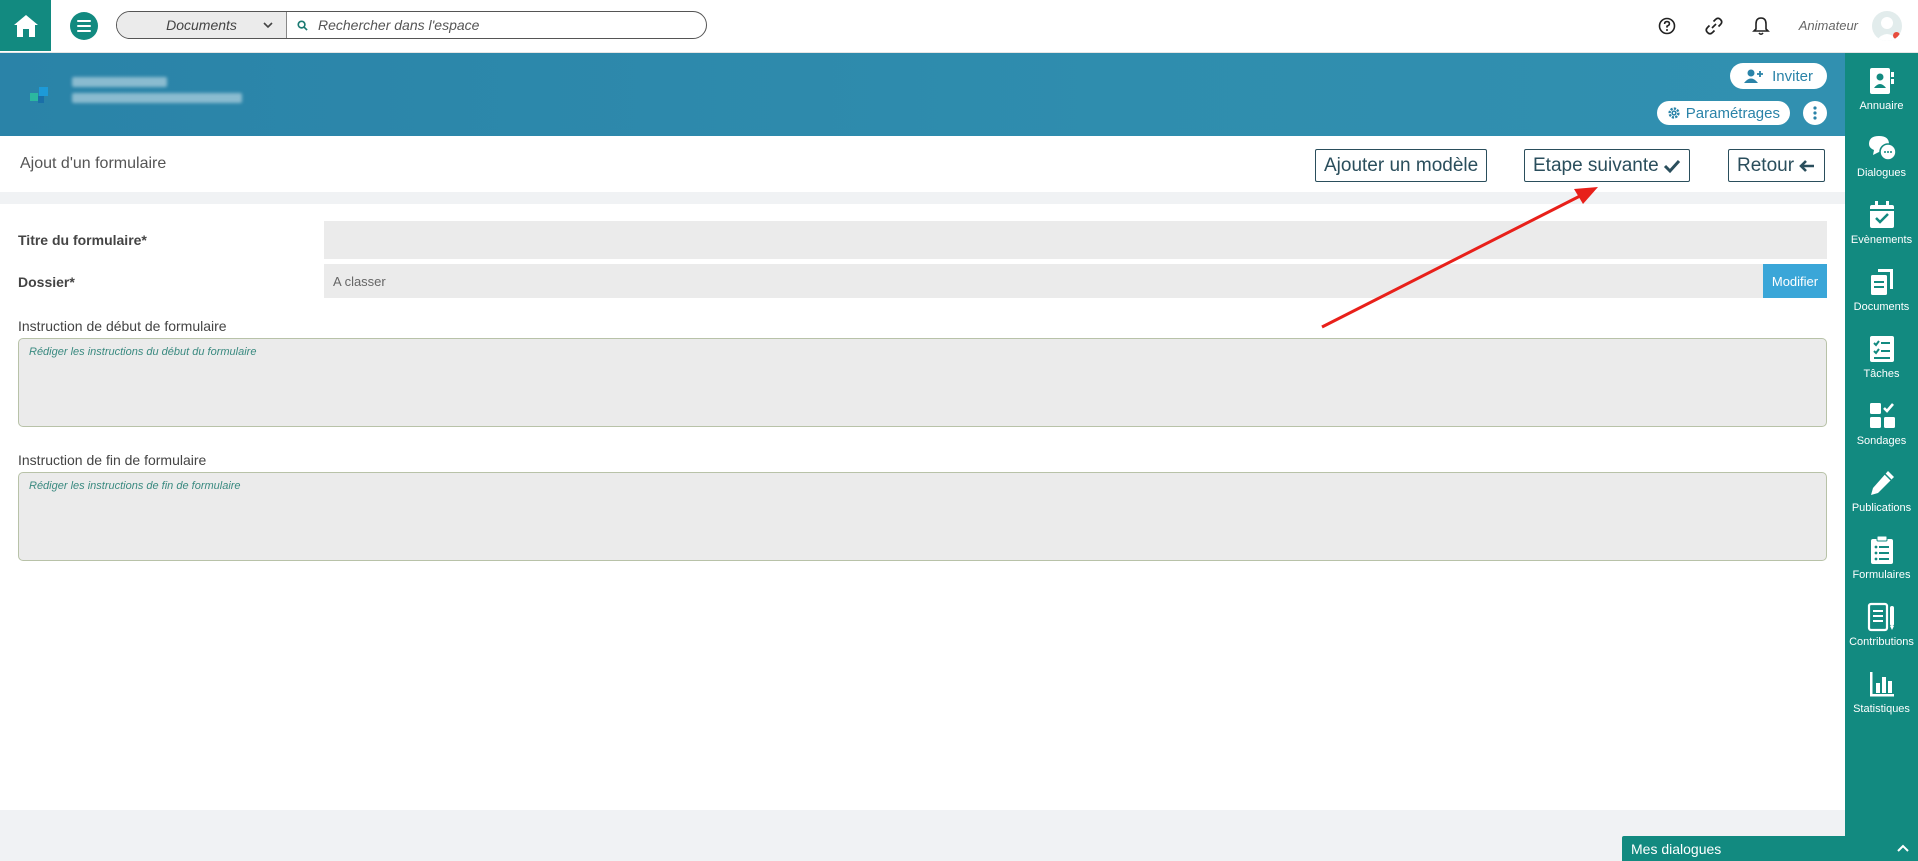 This screenshot has height=861, width=1918. I want to click on settings-button: Paramétrages, so click(1723, 113).